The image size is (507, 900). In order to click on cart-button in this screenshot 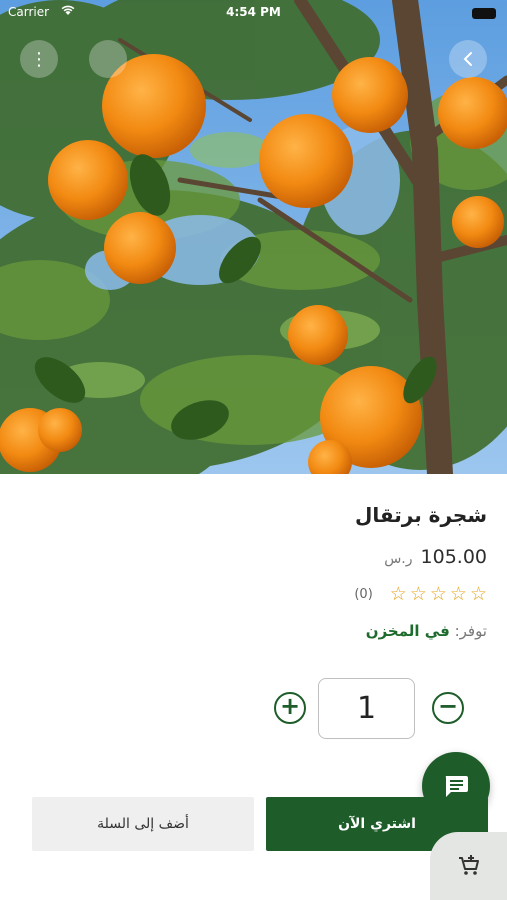, I will do `click(468, 866)`.